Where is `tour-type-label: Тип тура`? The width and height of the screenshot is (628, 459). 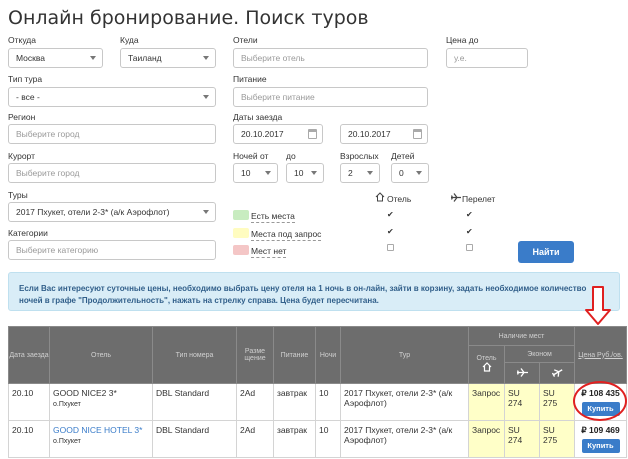 tour-type-label: Тип тура is located at coordinates (25, 79).